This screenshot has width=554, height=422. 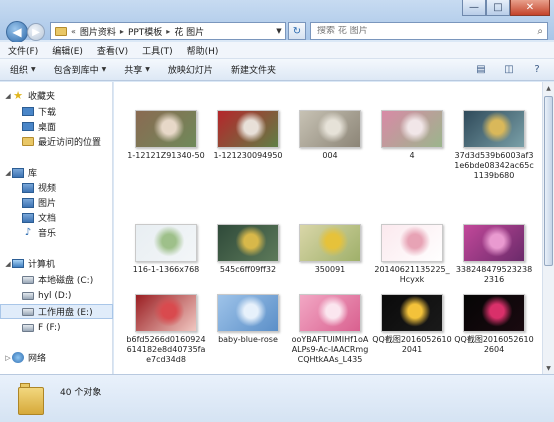 I want to click on file-item: 20140621135225_Hcyxk, so click(x=412, y=254).